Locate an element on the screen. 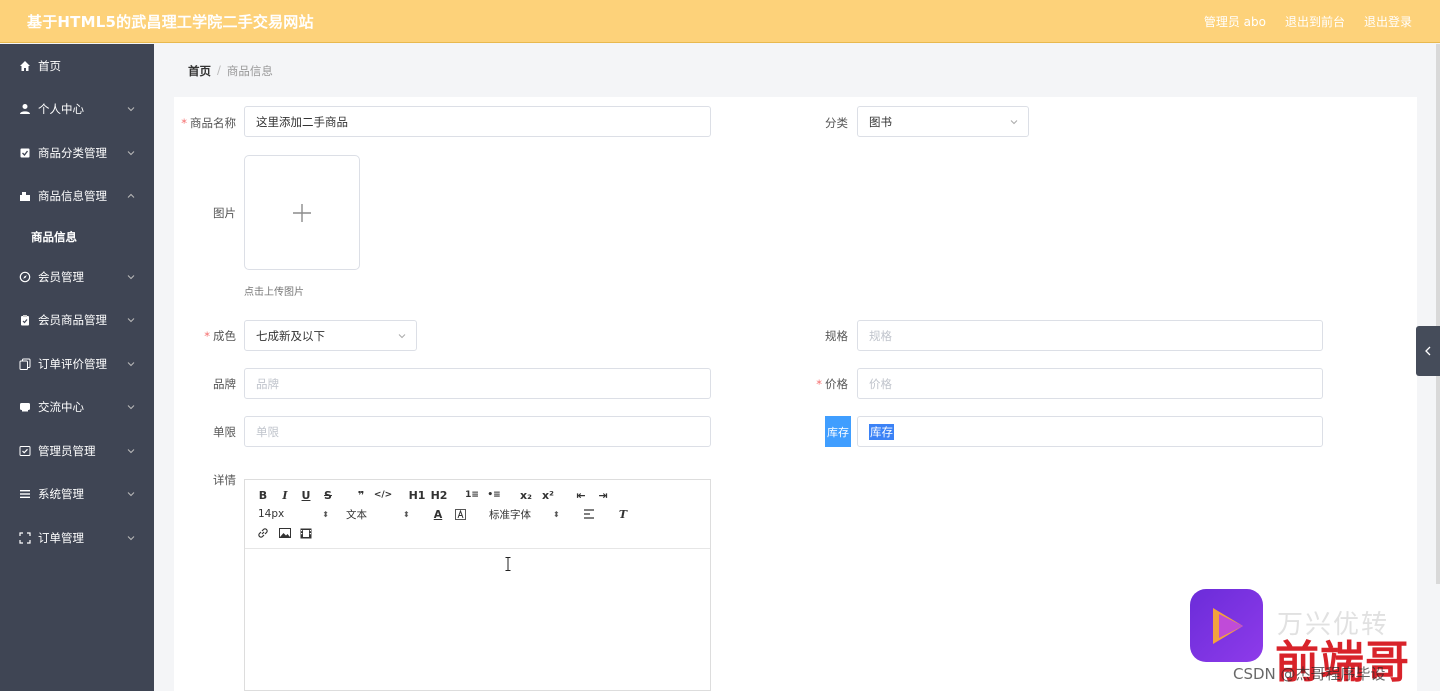 The image size is (1440, 691). sidebar-item-label: 会员商品管理 is located at coordinates (72, 320).